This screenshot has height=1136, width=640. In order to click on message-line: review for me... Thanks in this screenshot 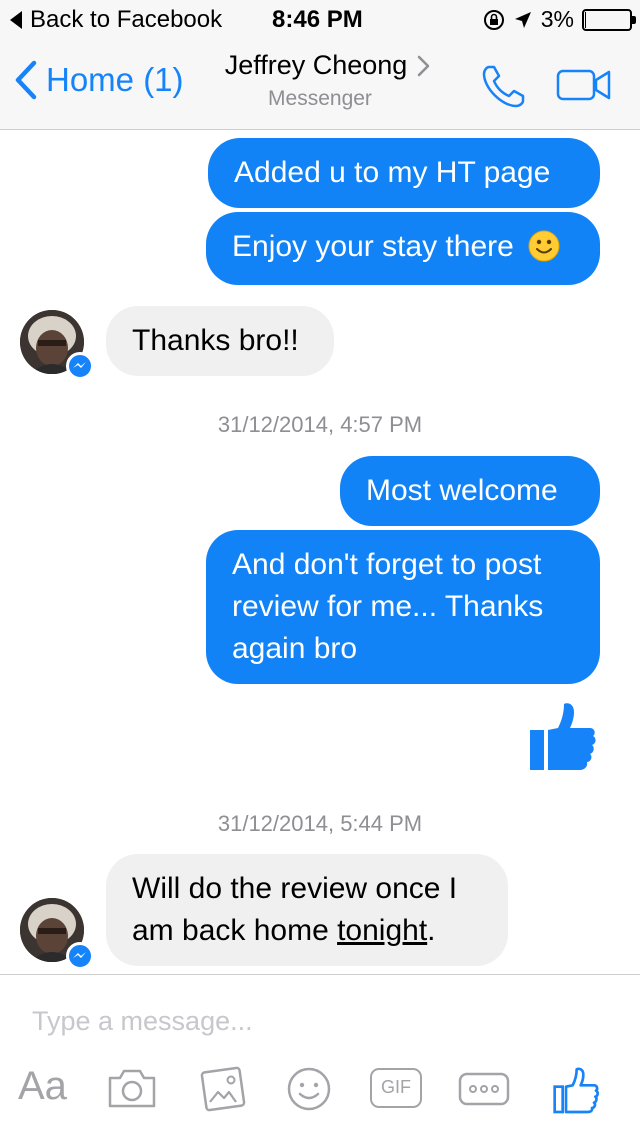, I will do `click(388, 606)`.